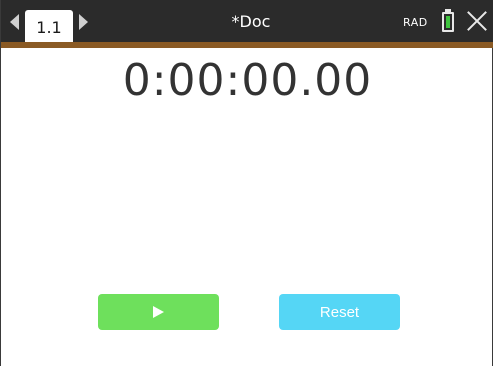 This screenshot has width=493, height=366. I want to click on top-bar: 1.1 *Doc RAD, so click(247, 23).